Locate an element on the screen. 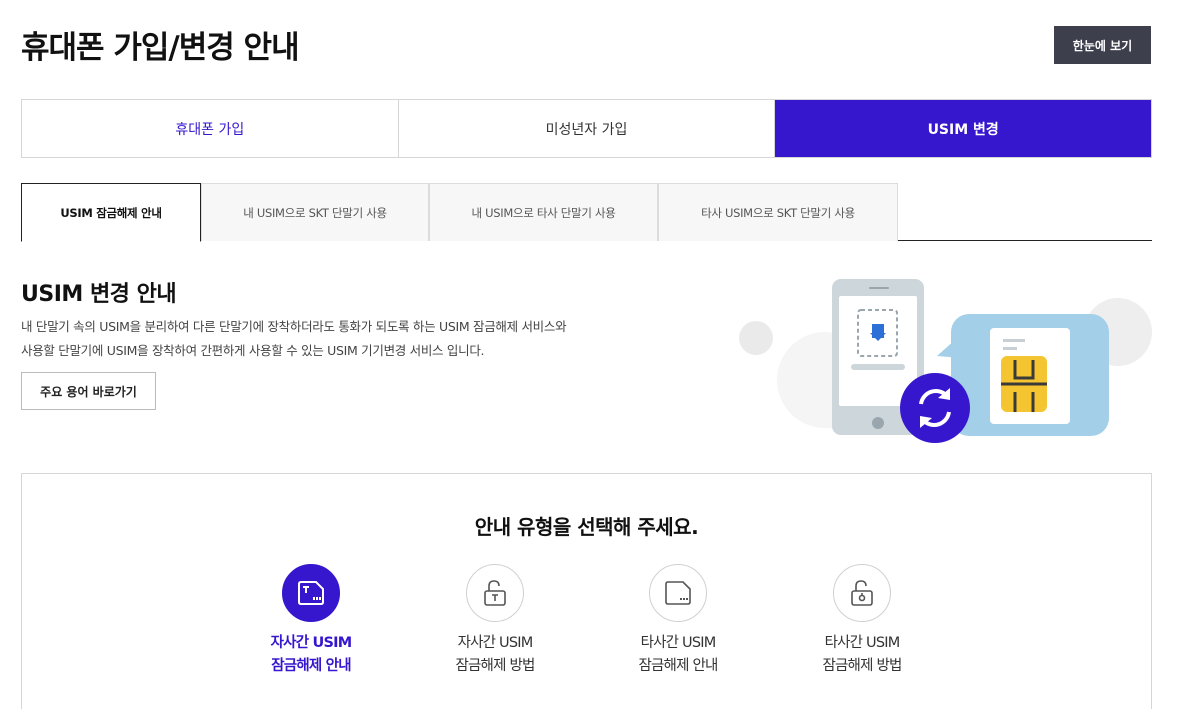 This screenshot has height=709, width=1180. overview-button: 한눈에 보기 is located at coordinates (1102, 45).